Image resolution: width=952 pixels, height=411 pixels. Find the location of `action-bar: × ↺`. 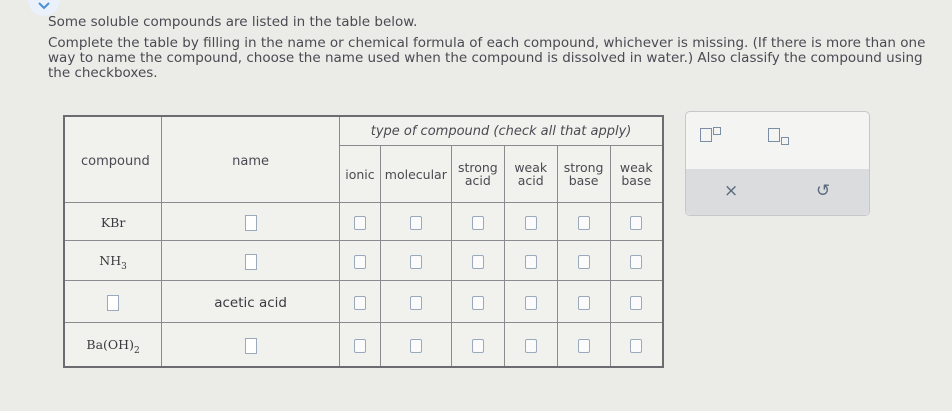

action-bar: × ↺ is located at coordinates (777, 192).